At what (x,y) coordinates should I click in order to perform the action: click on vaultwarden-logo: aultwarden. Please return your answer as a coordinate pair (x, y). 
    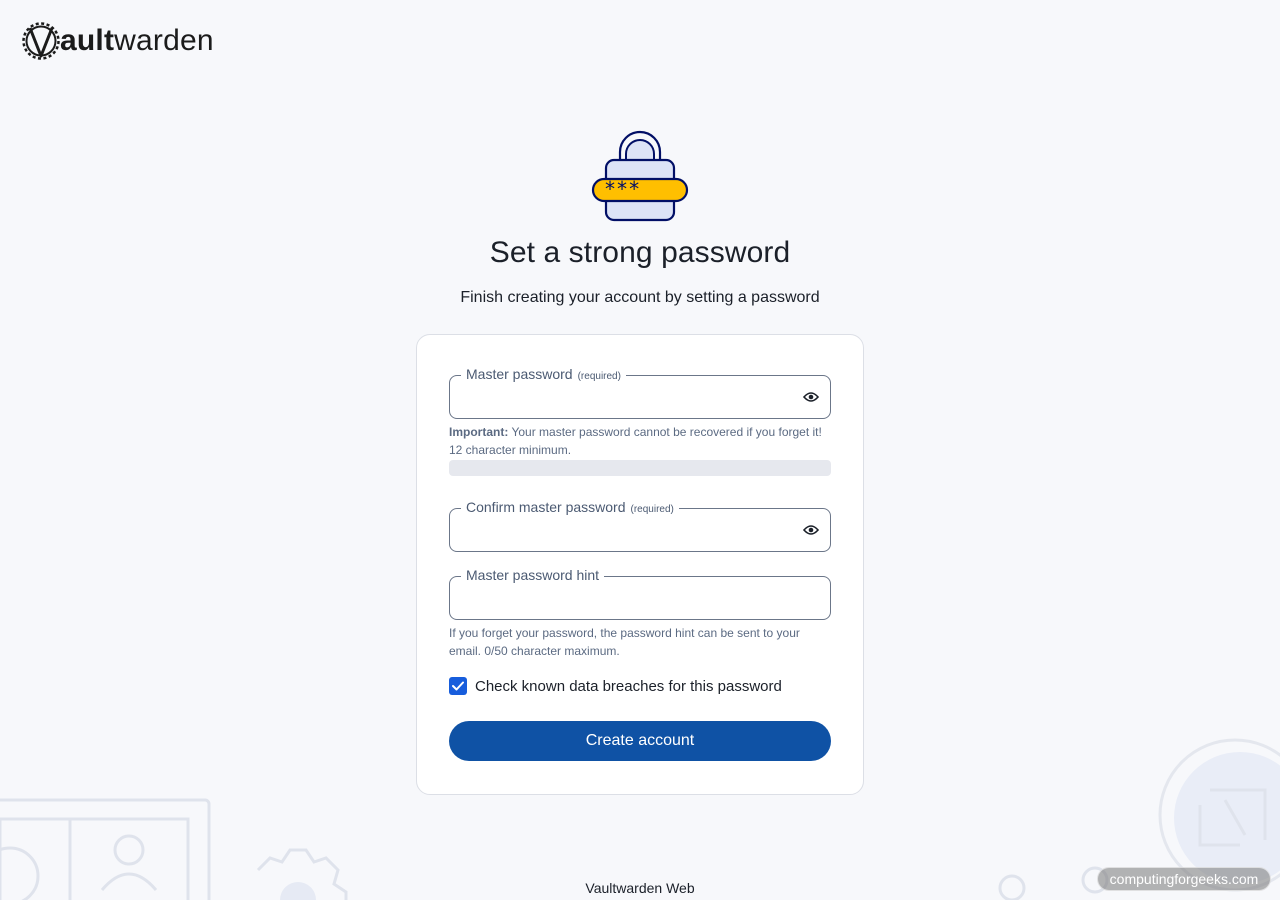
    Looking at the image, I should click on (117, 41).